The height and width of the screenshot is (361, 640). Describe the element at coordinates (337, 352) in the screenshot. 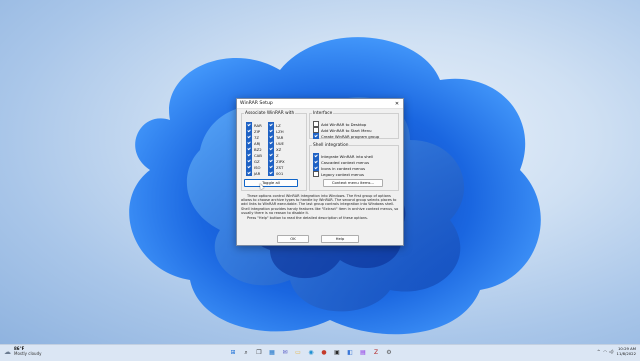

I see `terminal-icon: ▣` at that location.